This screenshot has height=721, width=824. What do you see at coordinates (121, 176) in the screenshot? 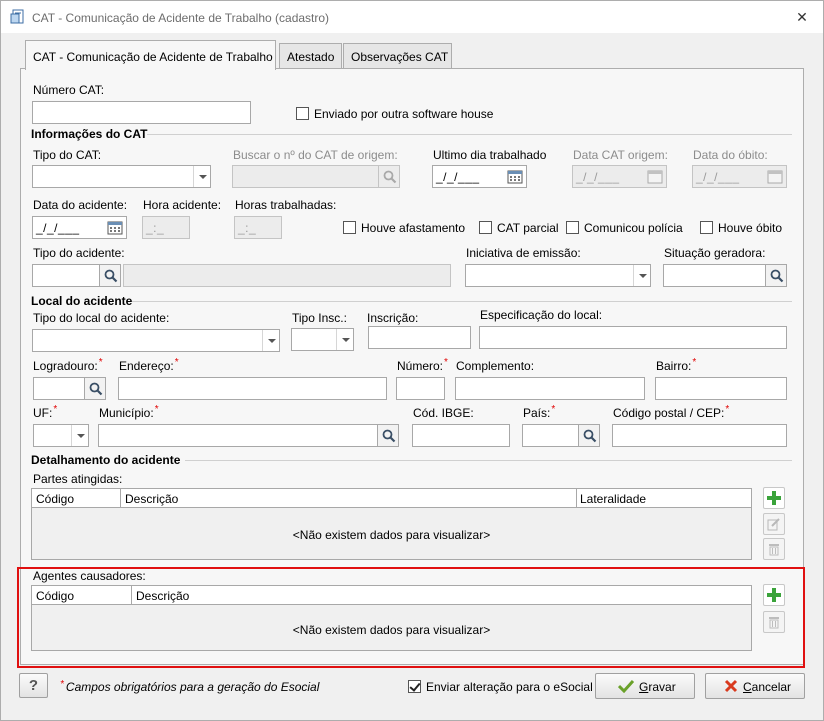
I see `tipo-cat-select` at bounding box center [121, 176].